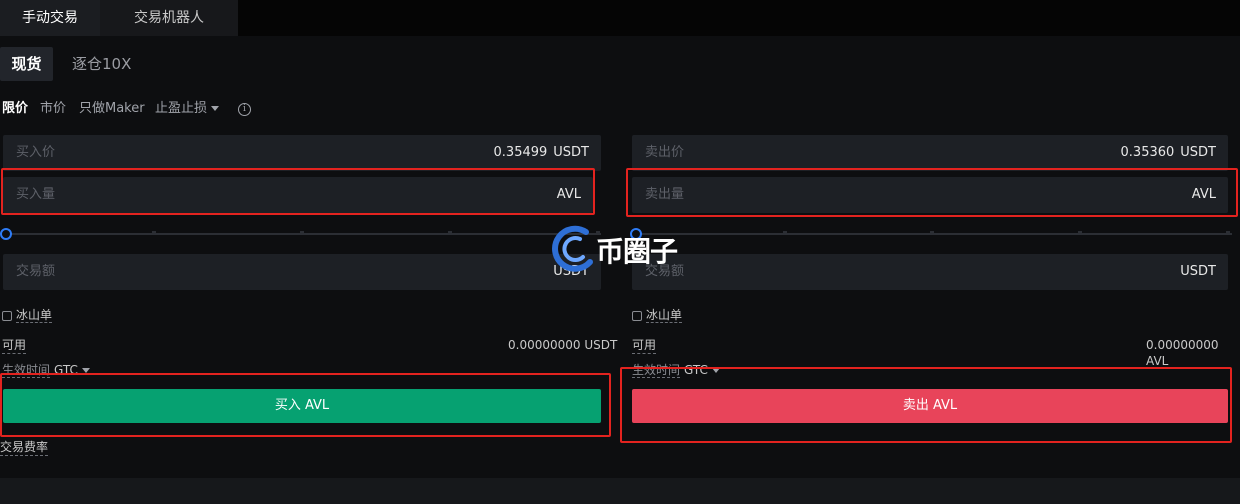 The width and height of the screenshot is (1240, 504). I want to click on sell-price-value: 0.35360, so click(1147, 152).